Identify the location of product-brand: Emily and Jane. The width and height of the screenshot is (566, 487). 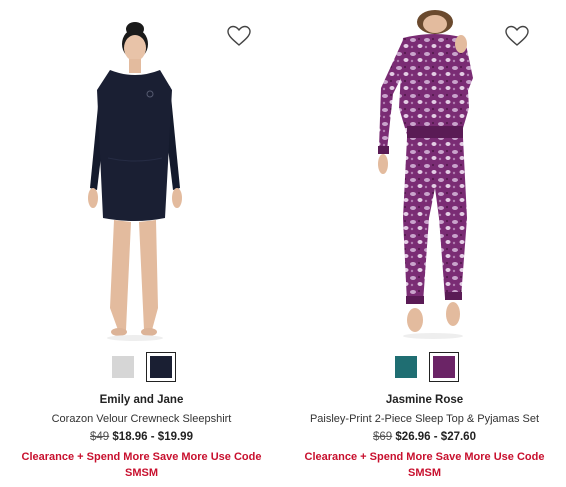
(141, 400).